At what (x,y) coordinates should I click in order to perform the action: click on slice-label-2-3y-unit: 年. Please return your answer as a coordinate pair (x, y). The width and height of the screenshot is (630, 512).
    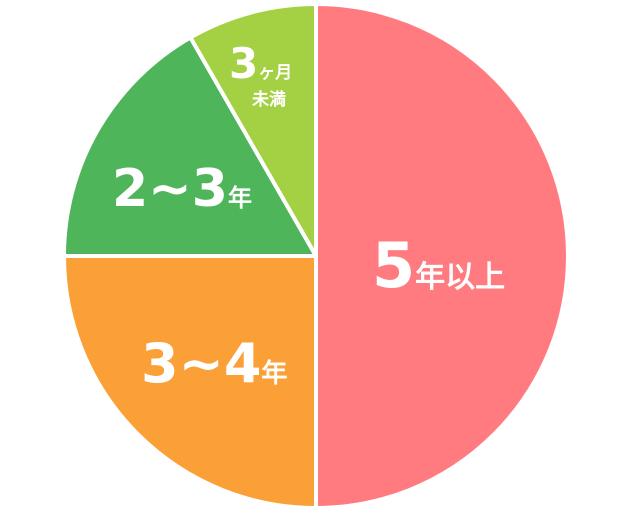
    Looking at the image, I should click on (240, 198).